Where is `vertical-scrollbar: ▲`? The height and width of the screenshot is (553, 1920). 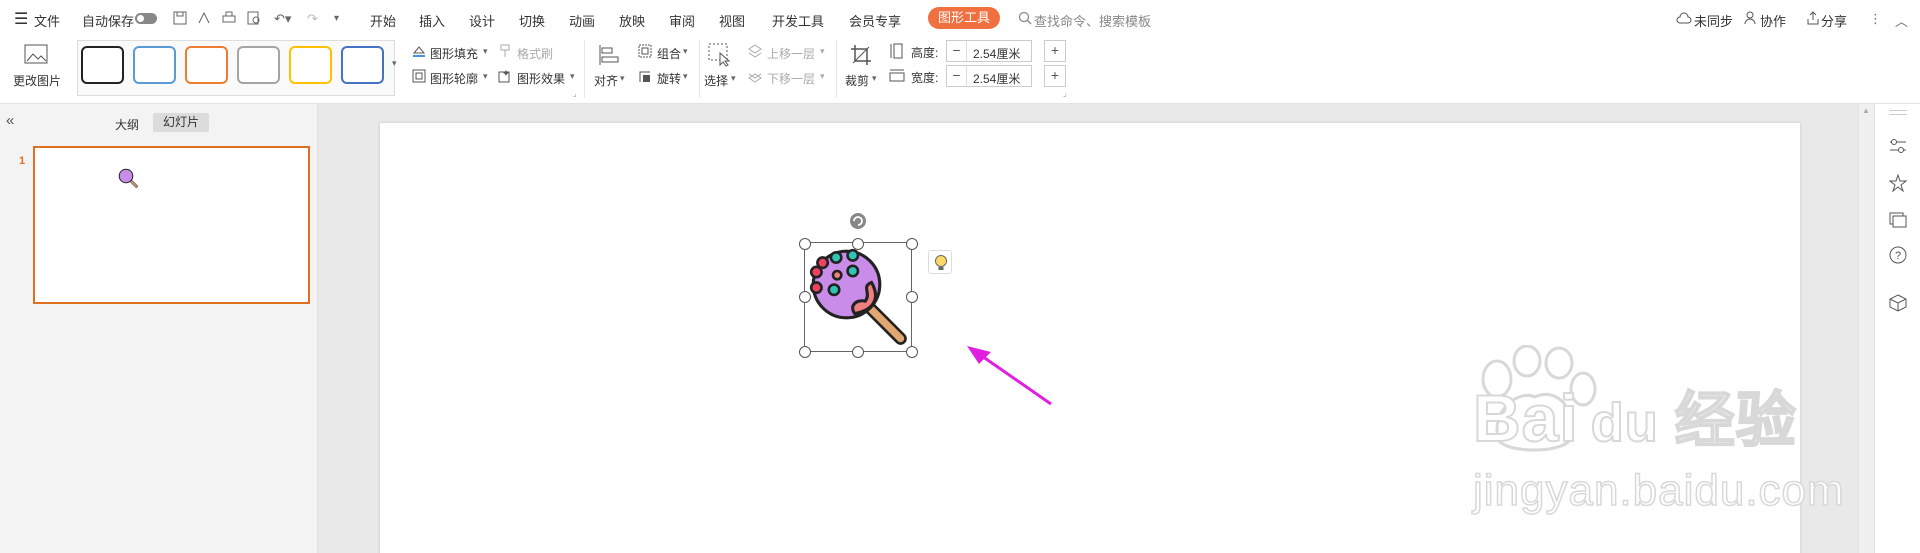
vertical-scrollbar: ▲ is located at coordinates (1866, 328).